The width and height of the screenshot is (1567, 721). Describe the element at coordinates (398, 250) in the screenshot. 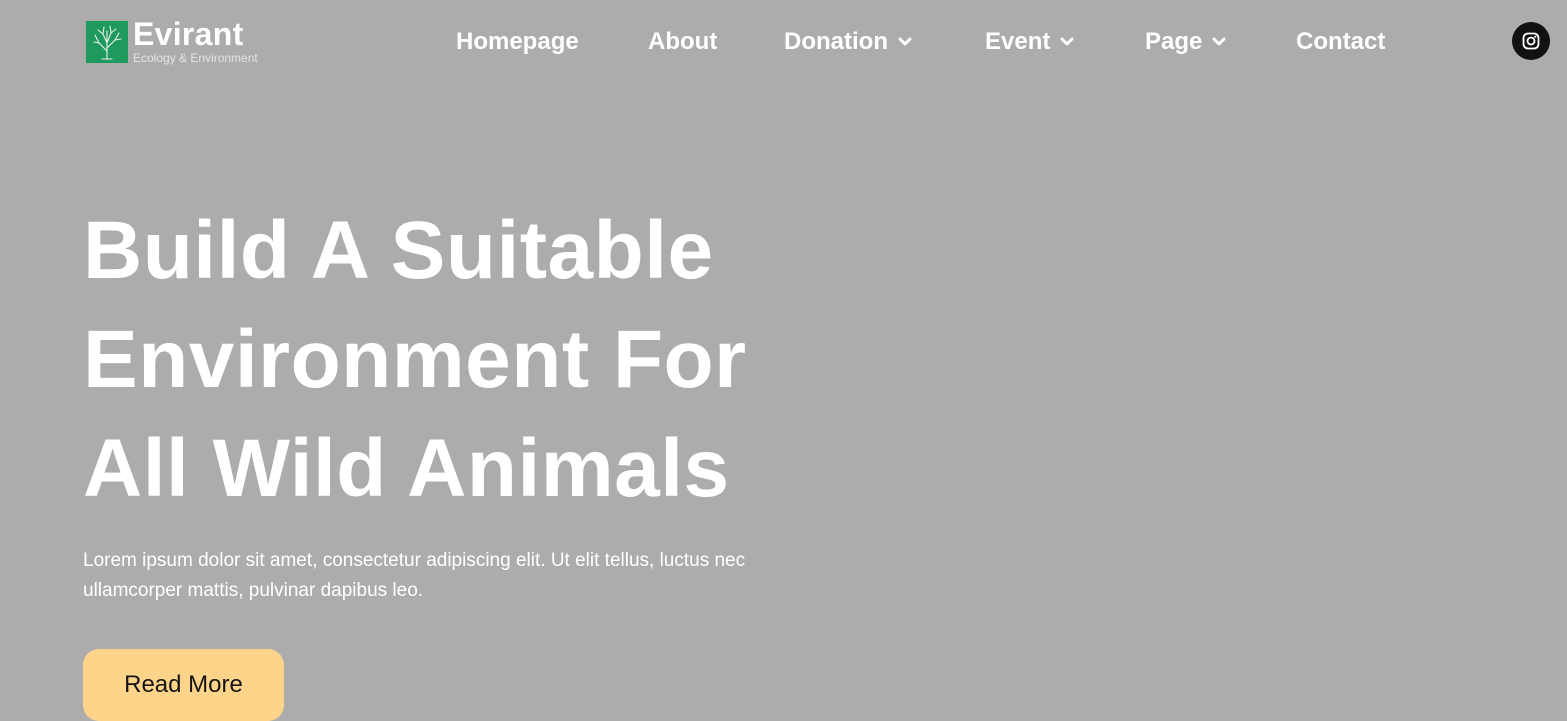

I see `hero-title-line: Build A Suitable` at that location.